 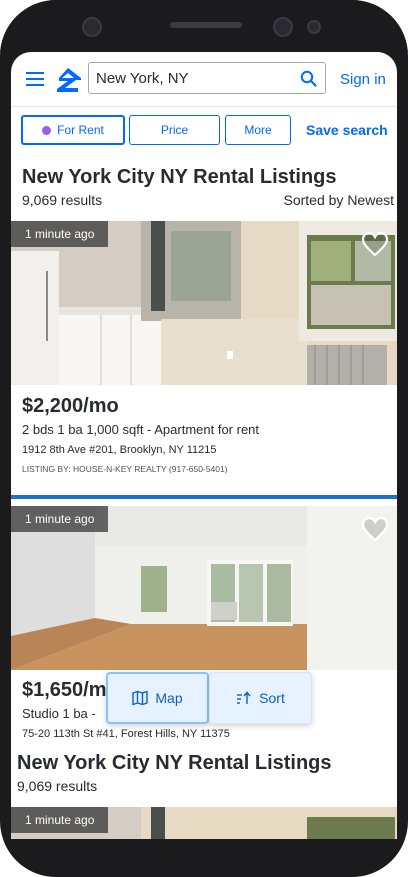 What do you see at coordinates (204, 106) in the screenshot?
I see `header-divider` at bounding box center [204, 106].